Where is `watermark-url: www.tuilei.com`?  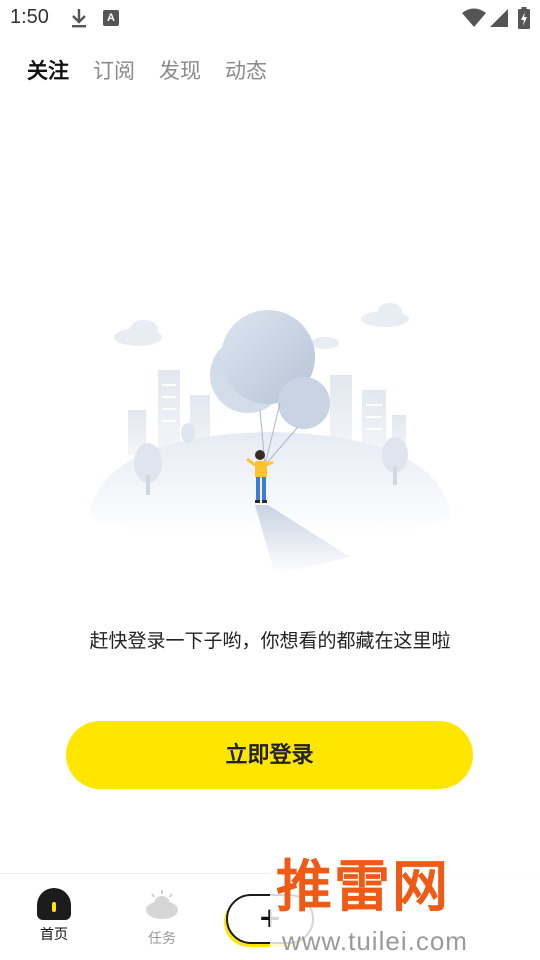
watermark-url: www.tuilei.com is located at coordinates (375, 941).